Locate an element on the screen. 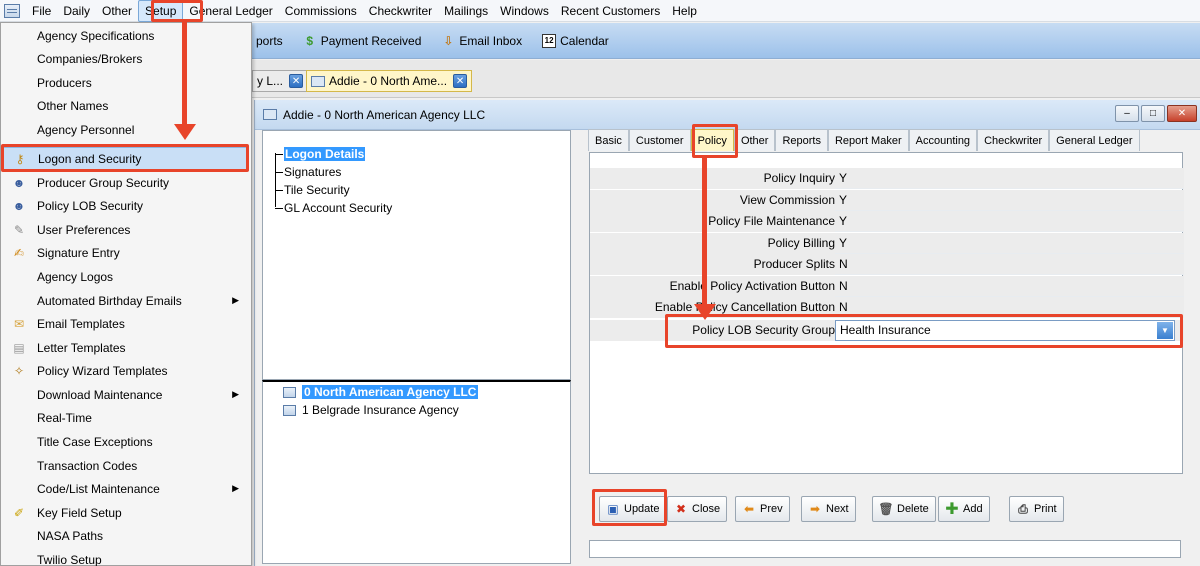 Image resolution: width=1200 pixels, height=566 pixels. menu-item-producer-group-security: ☻ Producer Group Security is located at coordinates (126, 183).